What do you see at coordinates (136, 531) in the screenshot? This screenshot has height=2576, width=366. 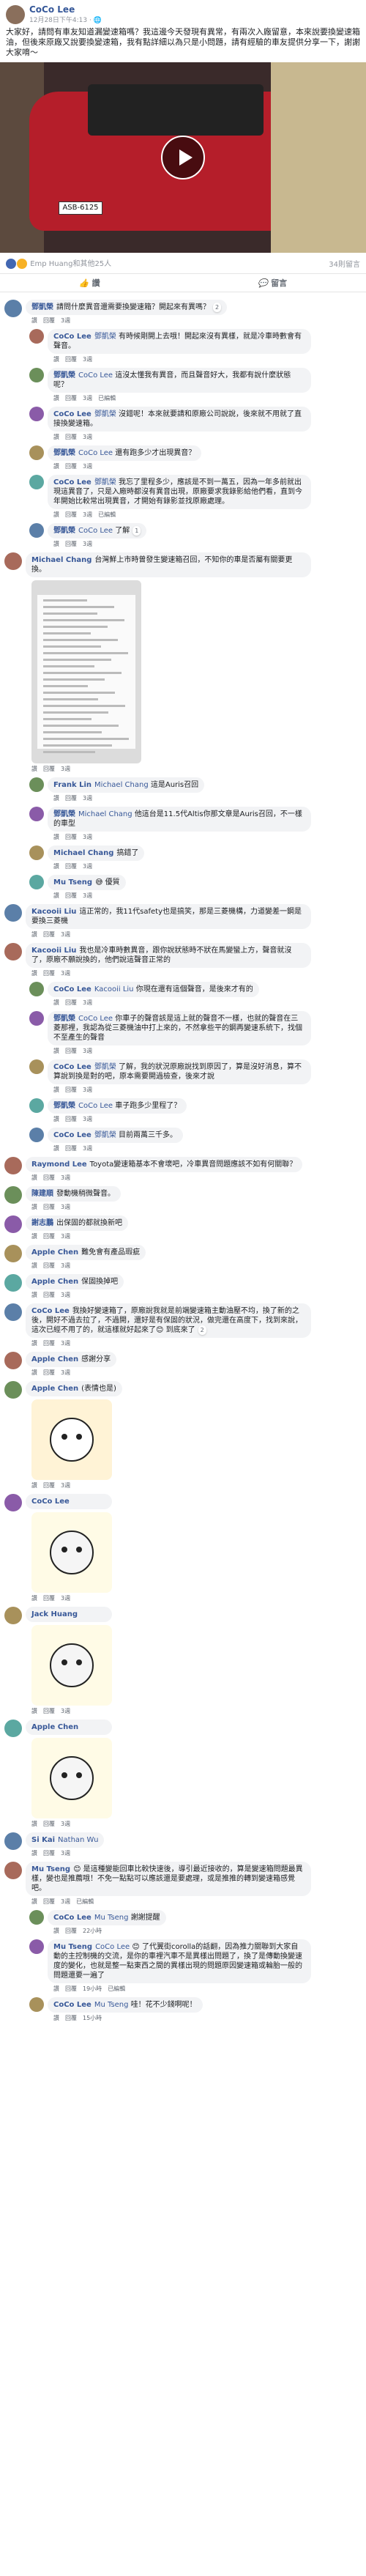 I see `comment-reaction-badge: 1` at bounding box center [136, 531].